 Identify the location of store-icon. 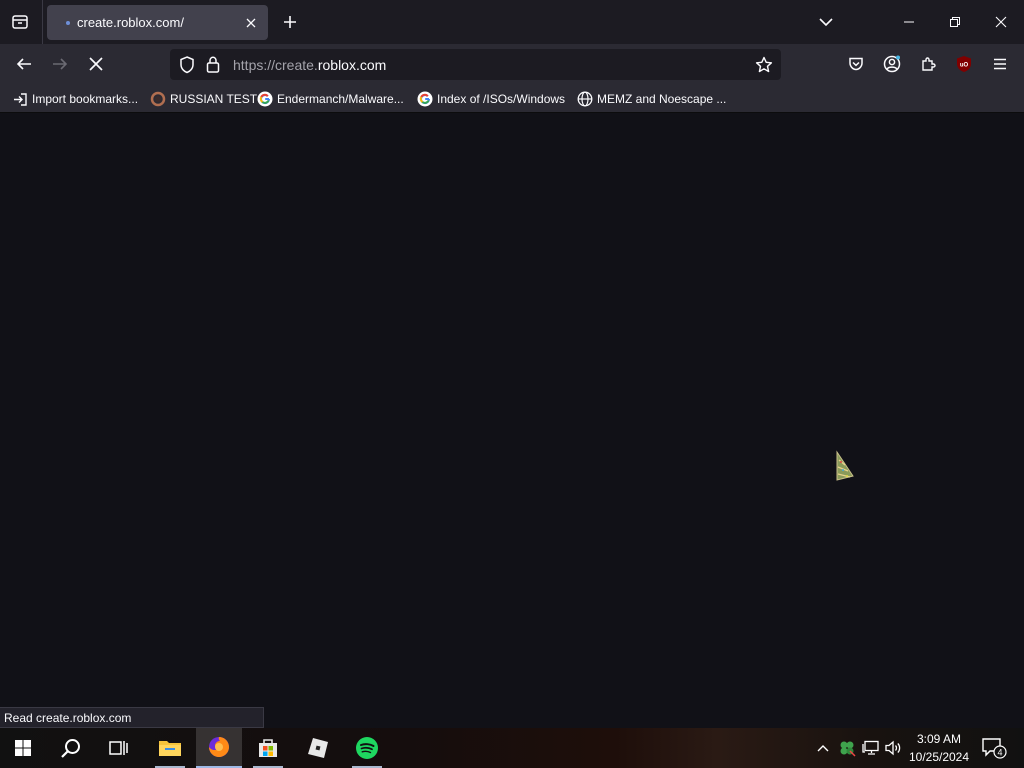
(268, 748).